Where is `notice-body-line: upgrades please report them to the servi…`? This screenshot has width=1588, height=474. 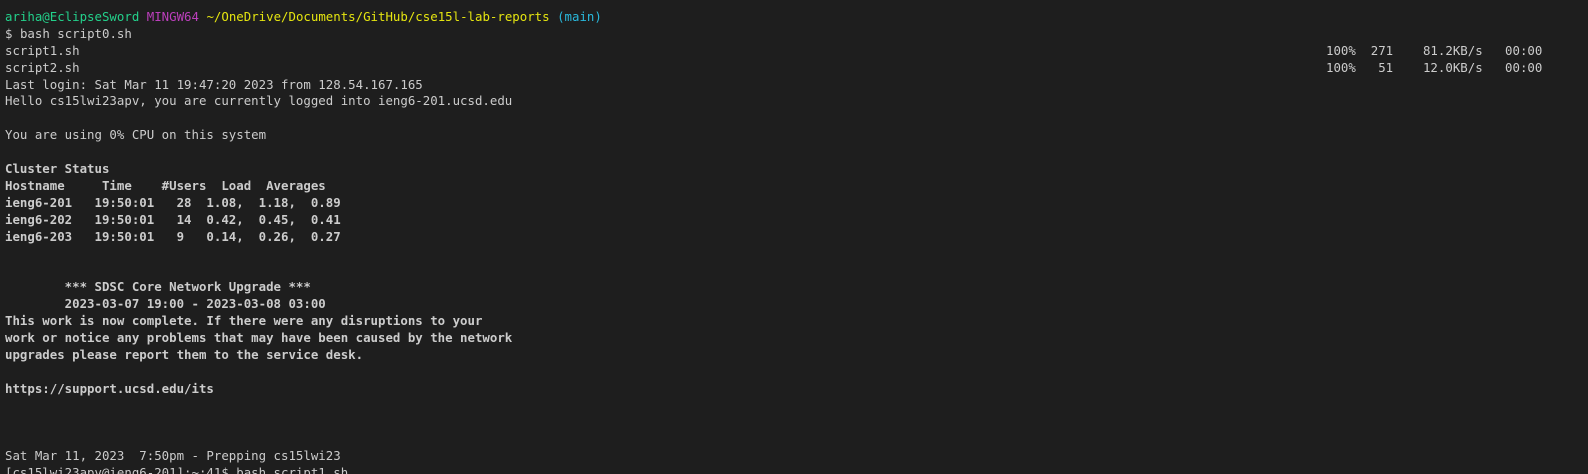
notice-body-line: upgrades please report them to the servi… is located at coordinates (184, 354).